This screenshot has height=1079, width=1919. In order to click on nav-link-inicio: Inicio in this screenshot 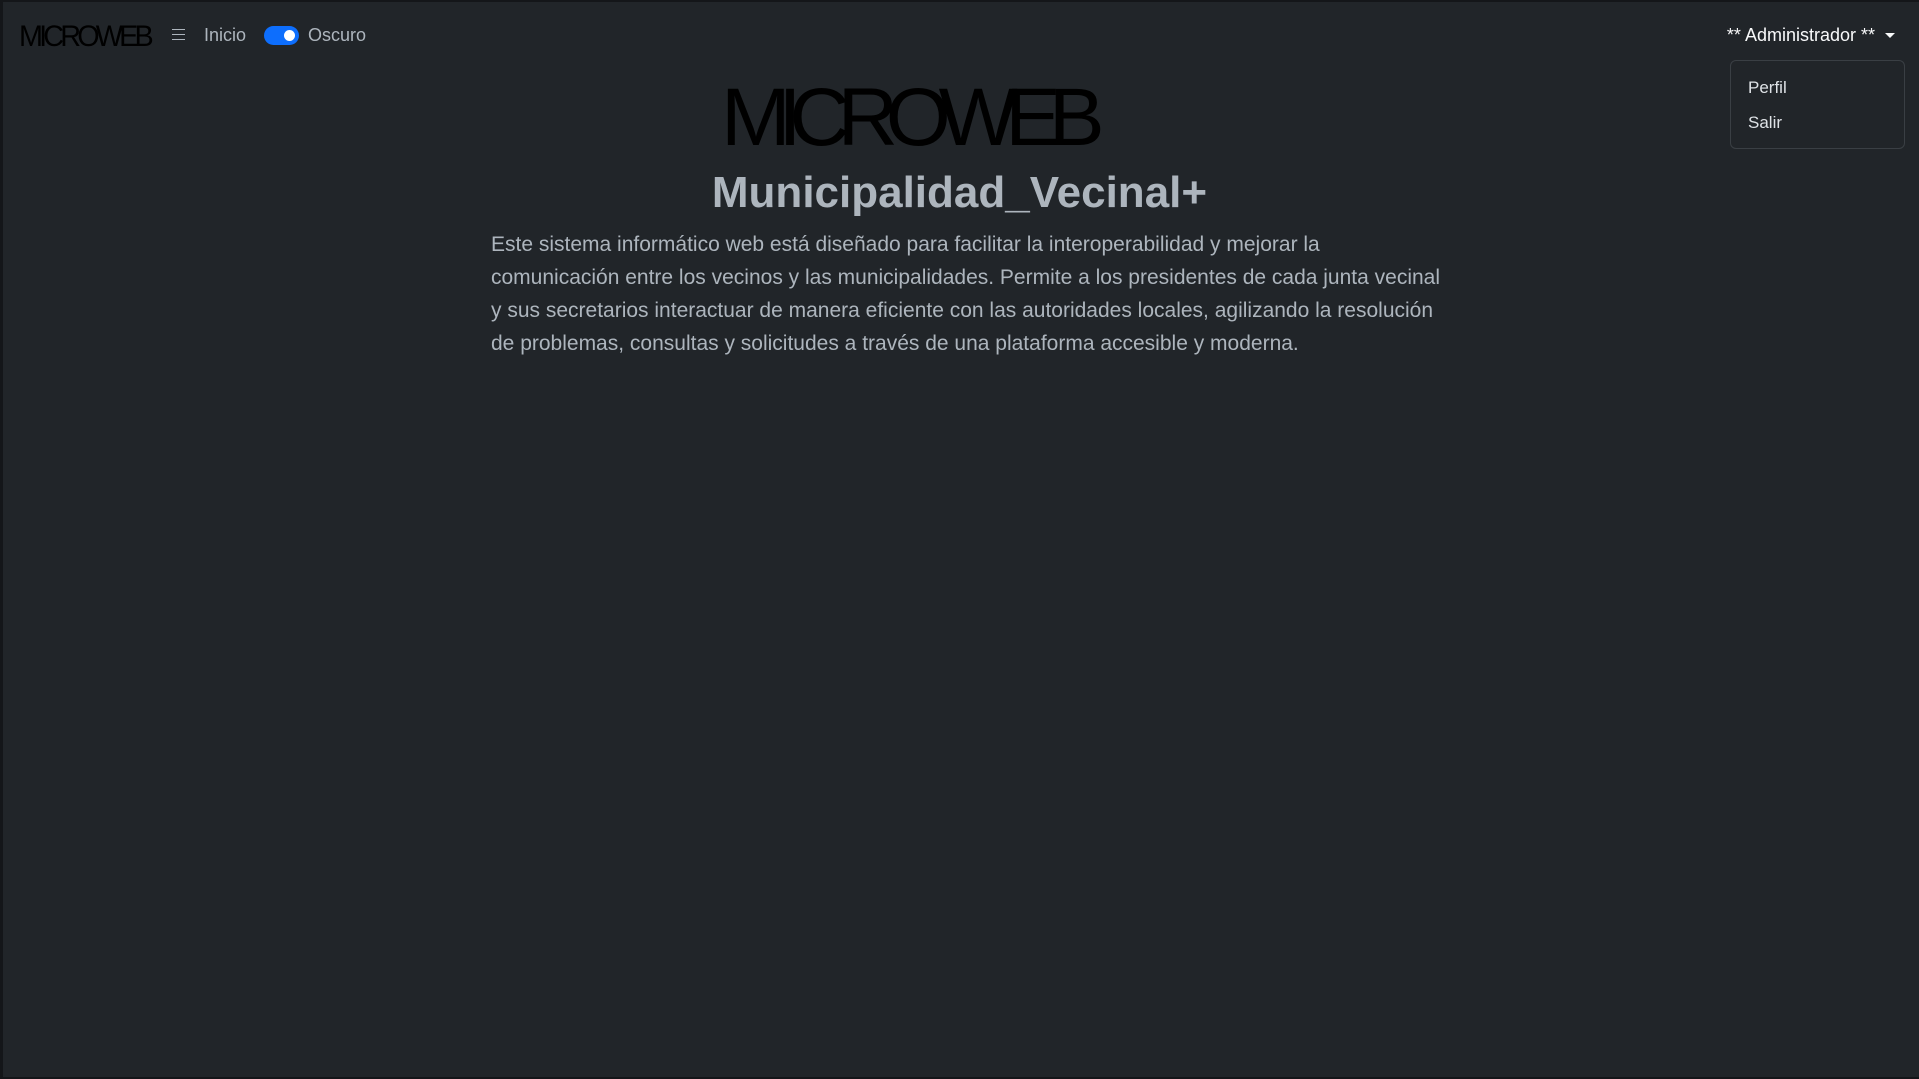, I will do `click(225, 35)`.